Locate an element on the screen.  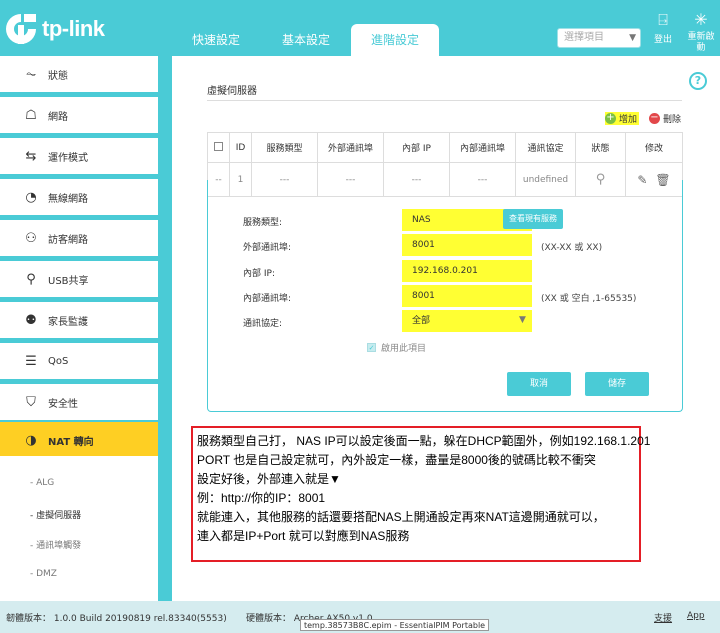
sidebar-item-wireless: ◔ 無線網路 is located at coordinates (79, 197).